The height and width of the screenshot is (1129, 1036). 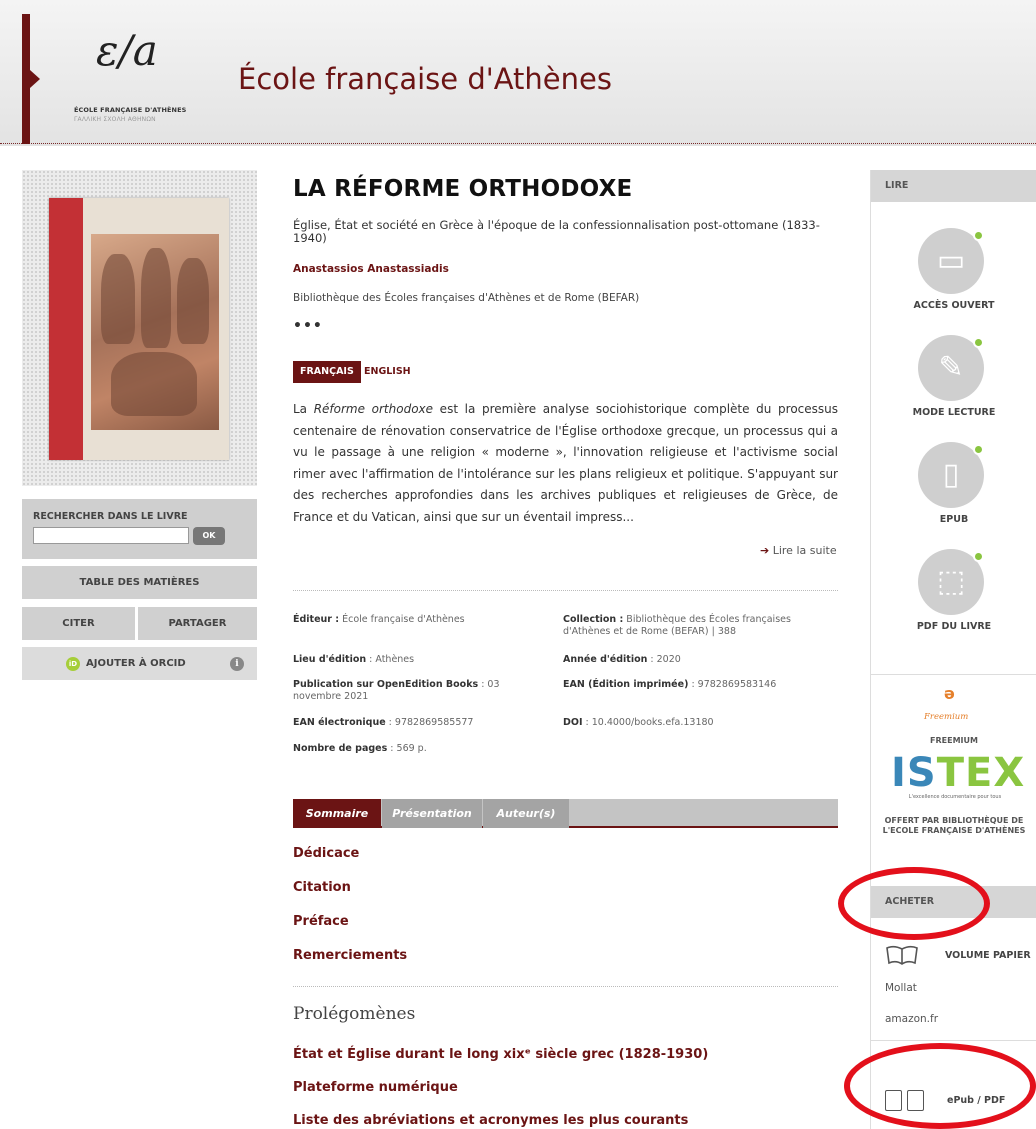 What do you see at coordinates (432, 813) in the screenshot?
I see `tab-presentation: Présentation` at bounding box center [432, 813].